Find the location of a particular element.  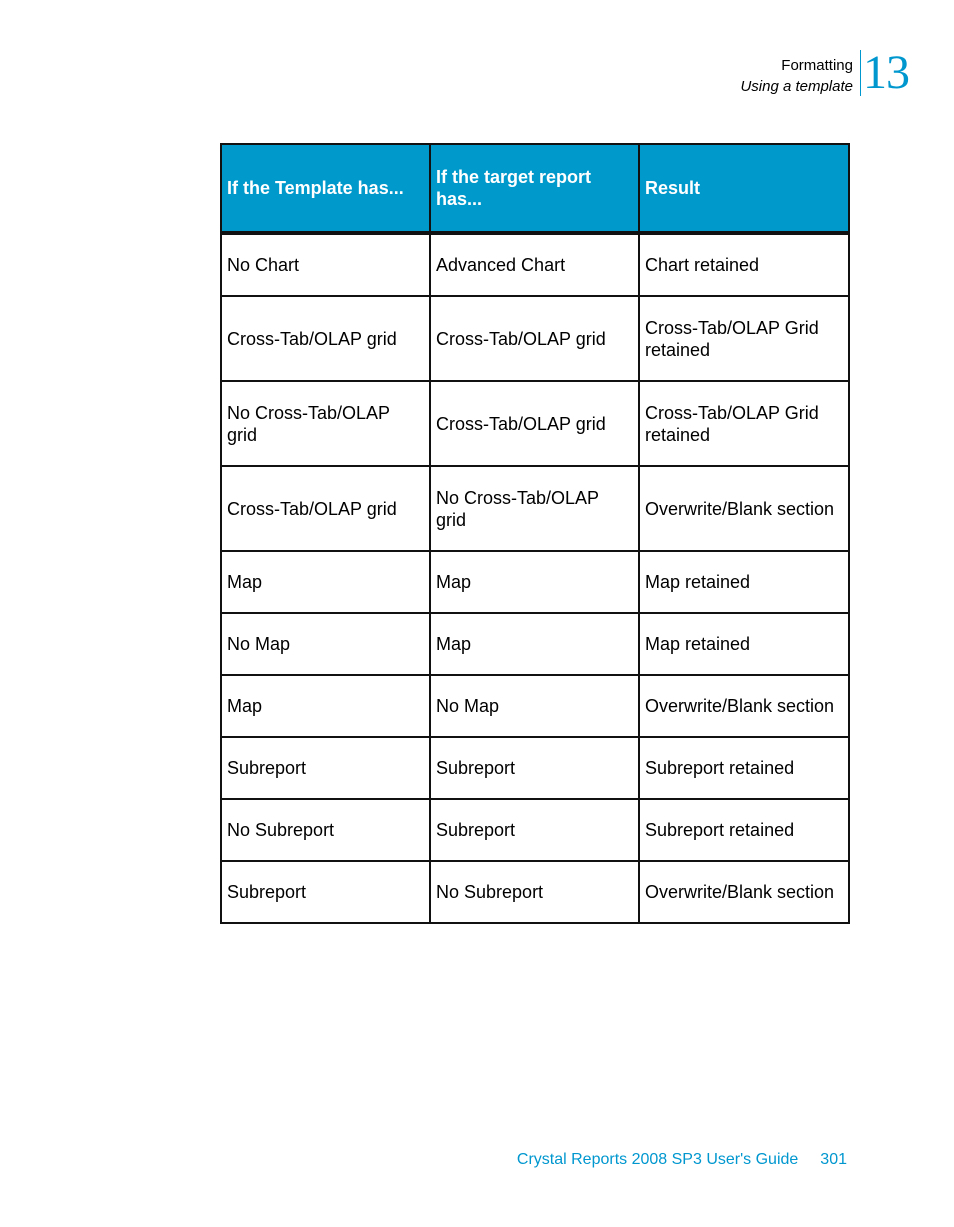

table-row: No Chart Advanced Chart Chart retained is located at coordinates (535, 264).